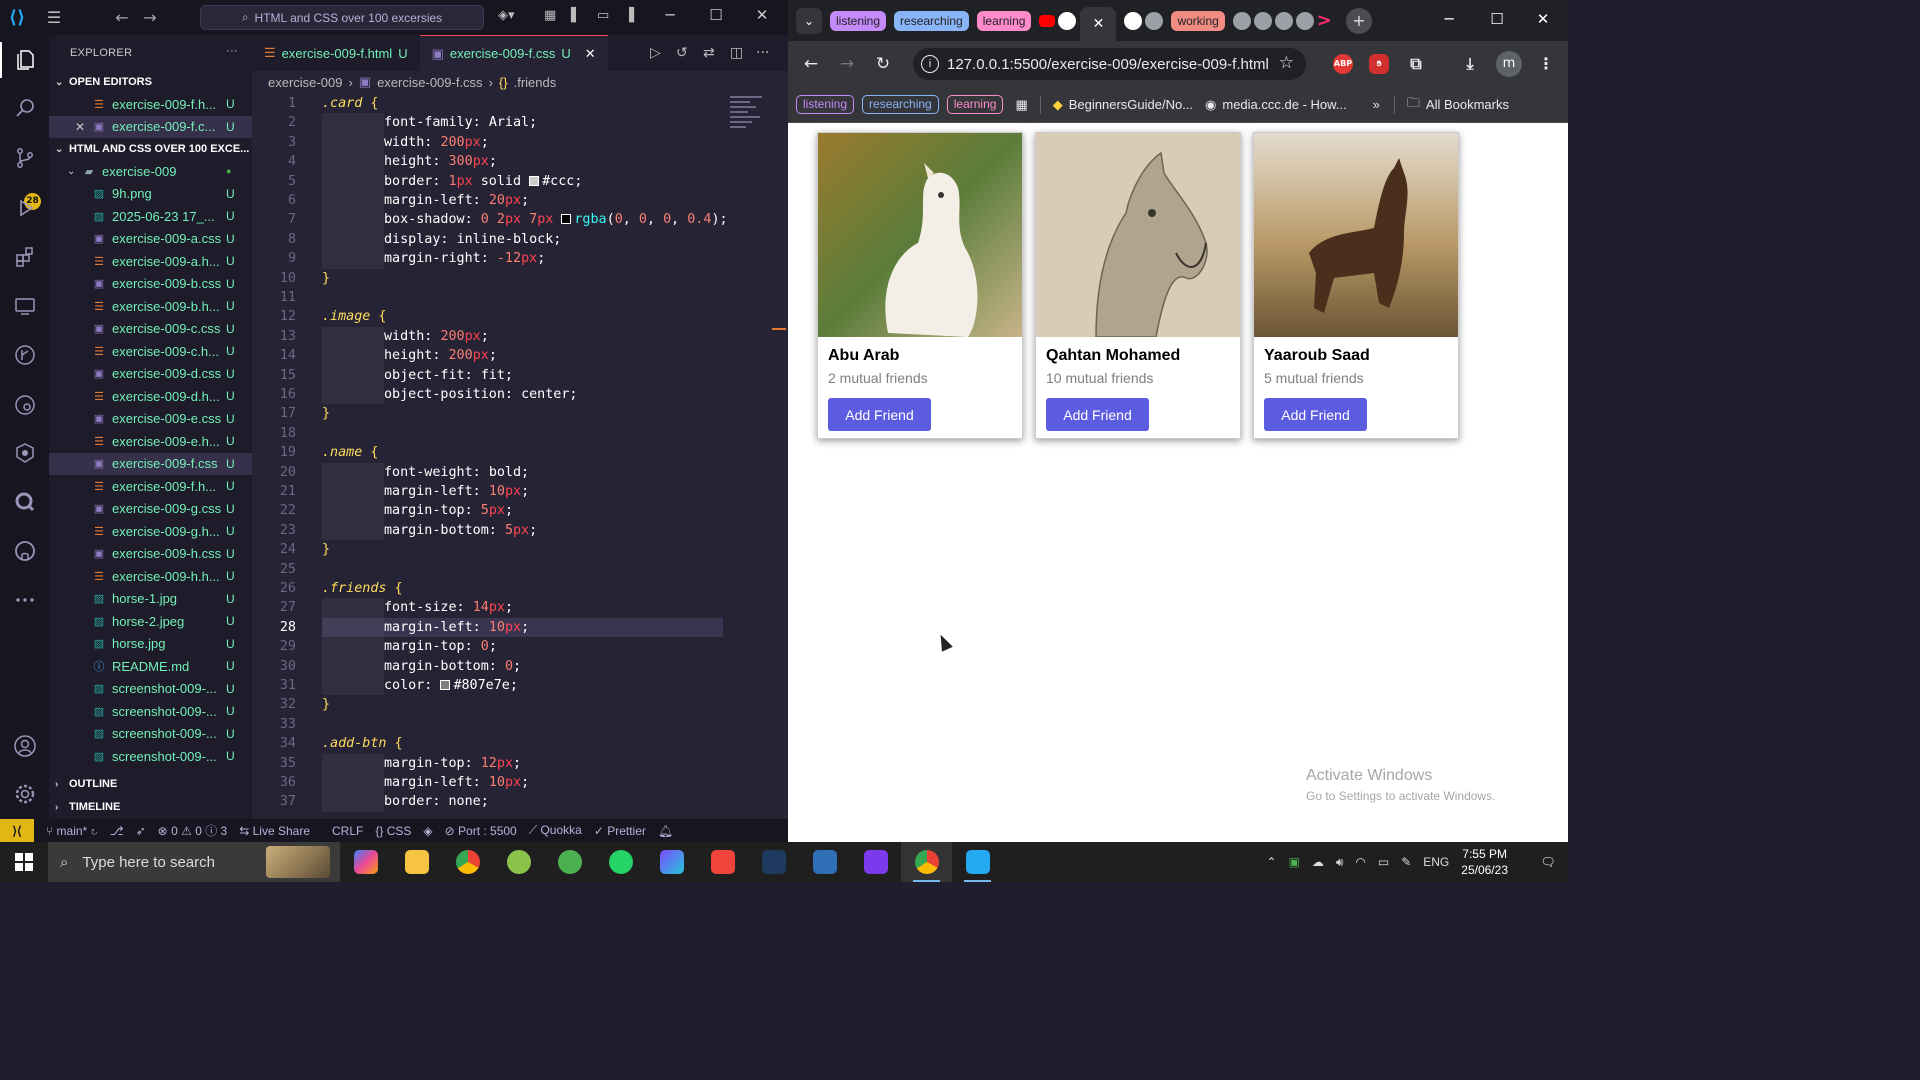  What do you see at coordinates (1318, 862) in the screenshot?
I see `onedrive-icon: ☁` at bounding box center [1318, 862].